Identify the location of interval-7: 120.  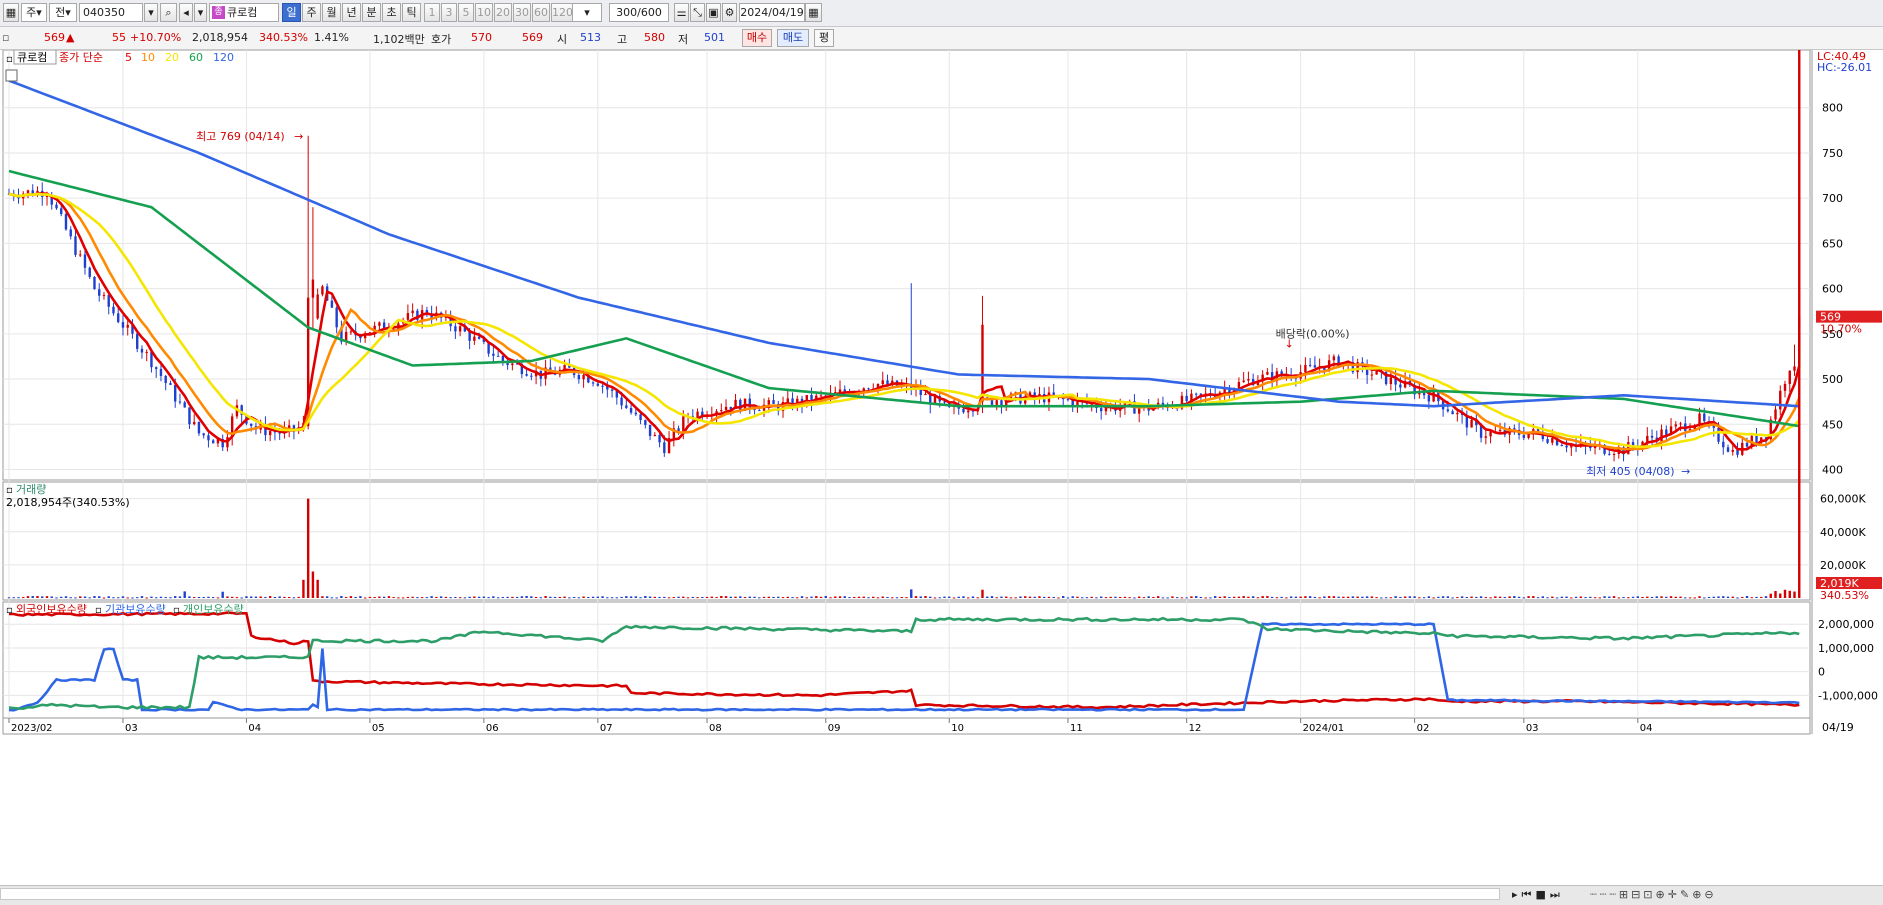
(562, 12).